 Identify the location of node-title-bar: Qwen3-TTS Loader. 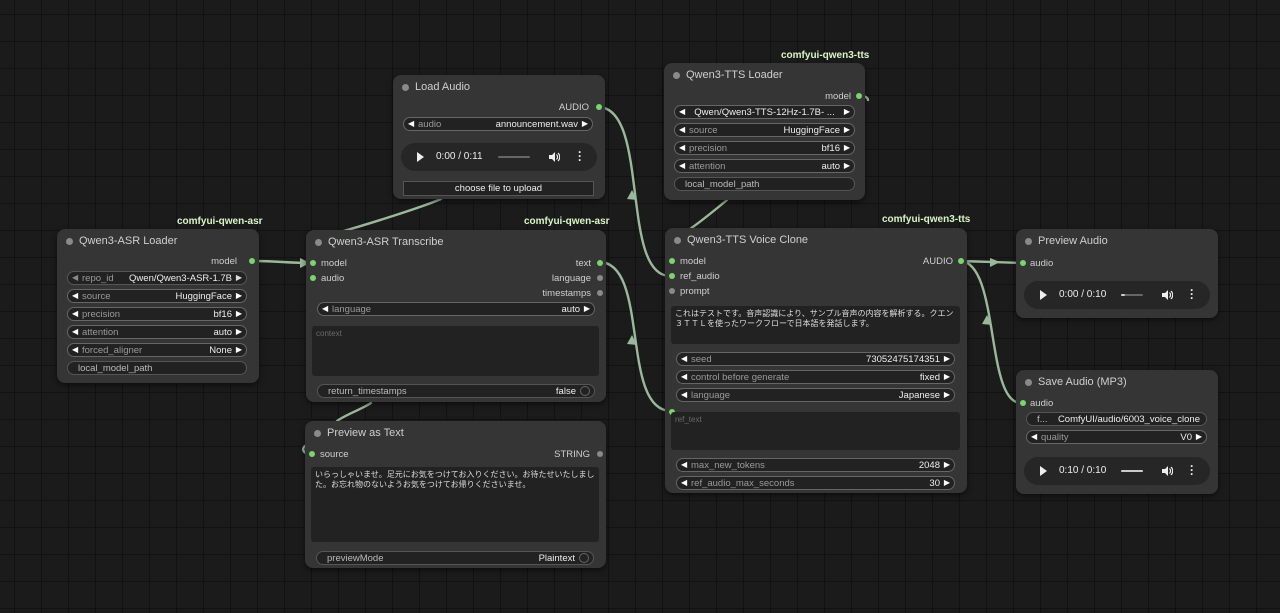
(764, 75).